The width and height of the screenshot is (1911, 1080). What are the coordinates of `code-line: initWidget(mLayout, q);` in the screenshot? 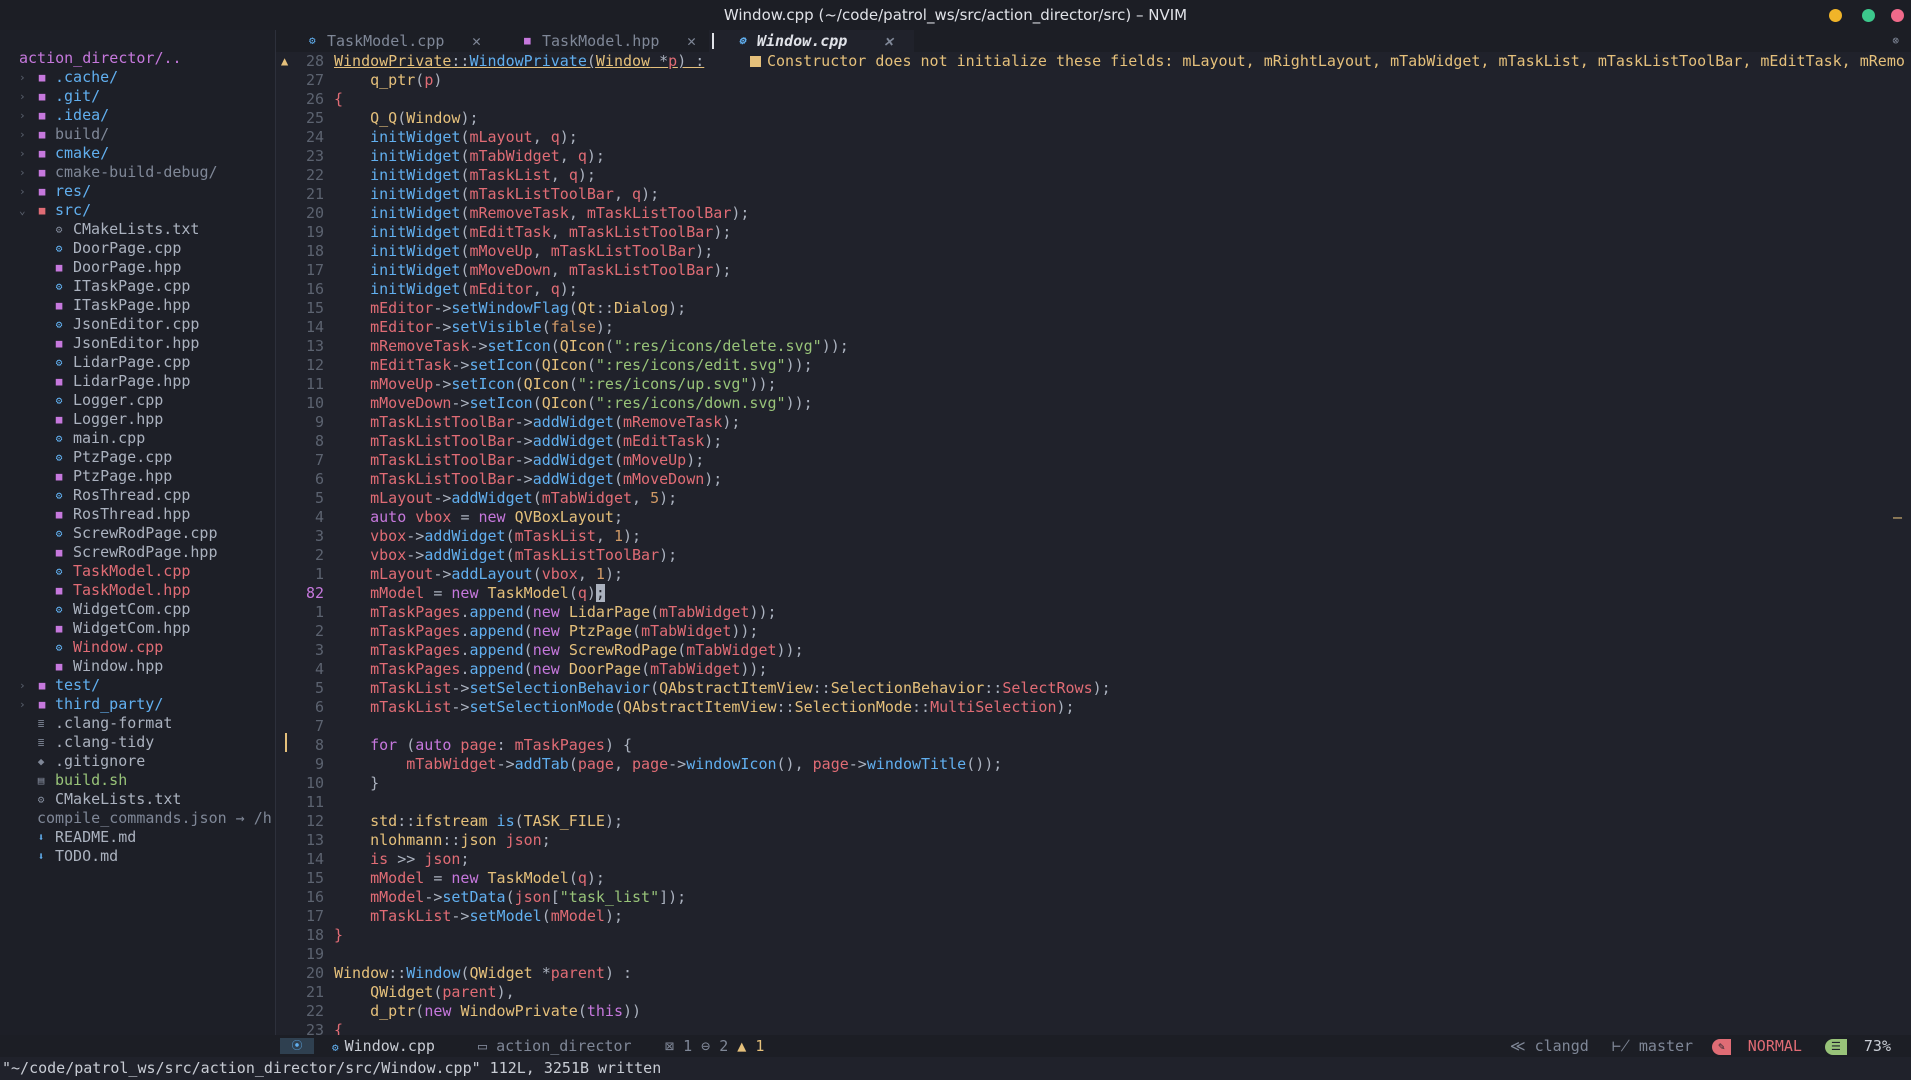 It's located at (456, 137).